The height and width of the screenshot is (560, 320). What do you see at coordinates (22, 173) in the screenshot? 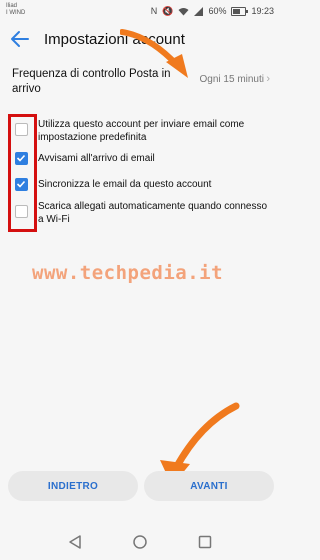
I see `highlight-box` at bounding box center [22, 173].